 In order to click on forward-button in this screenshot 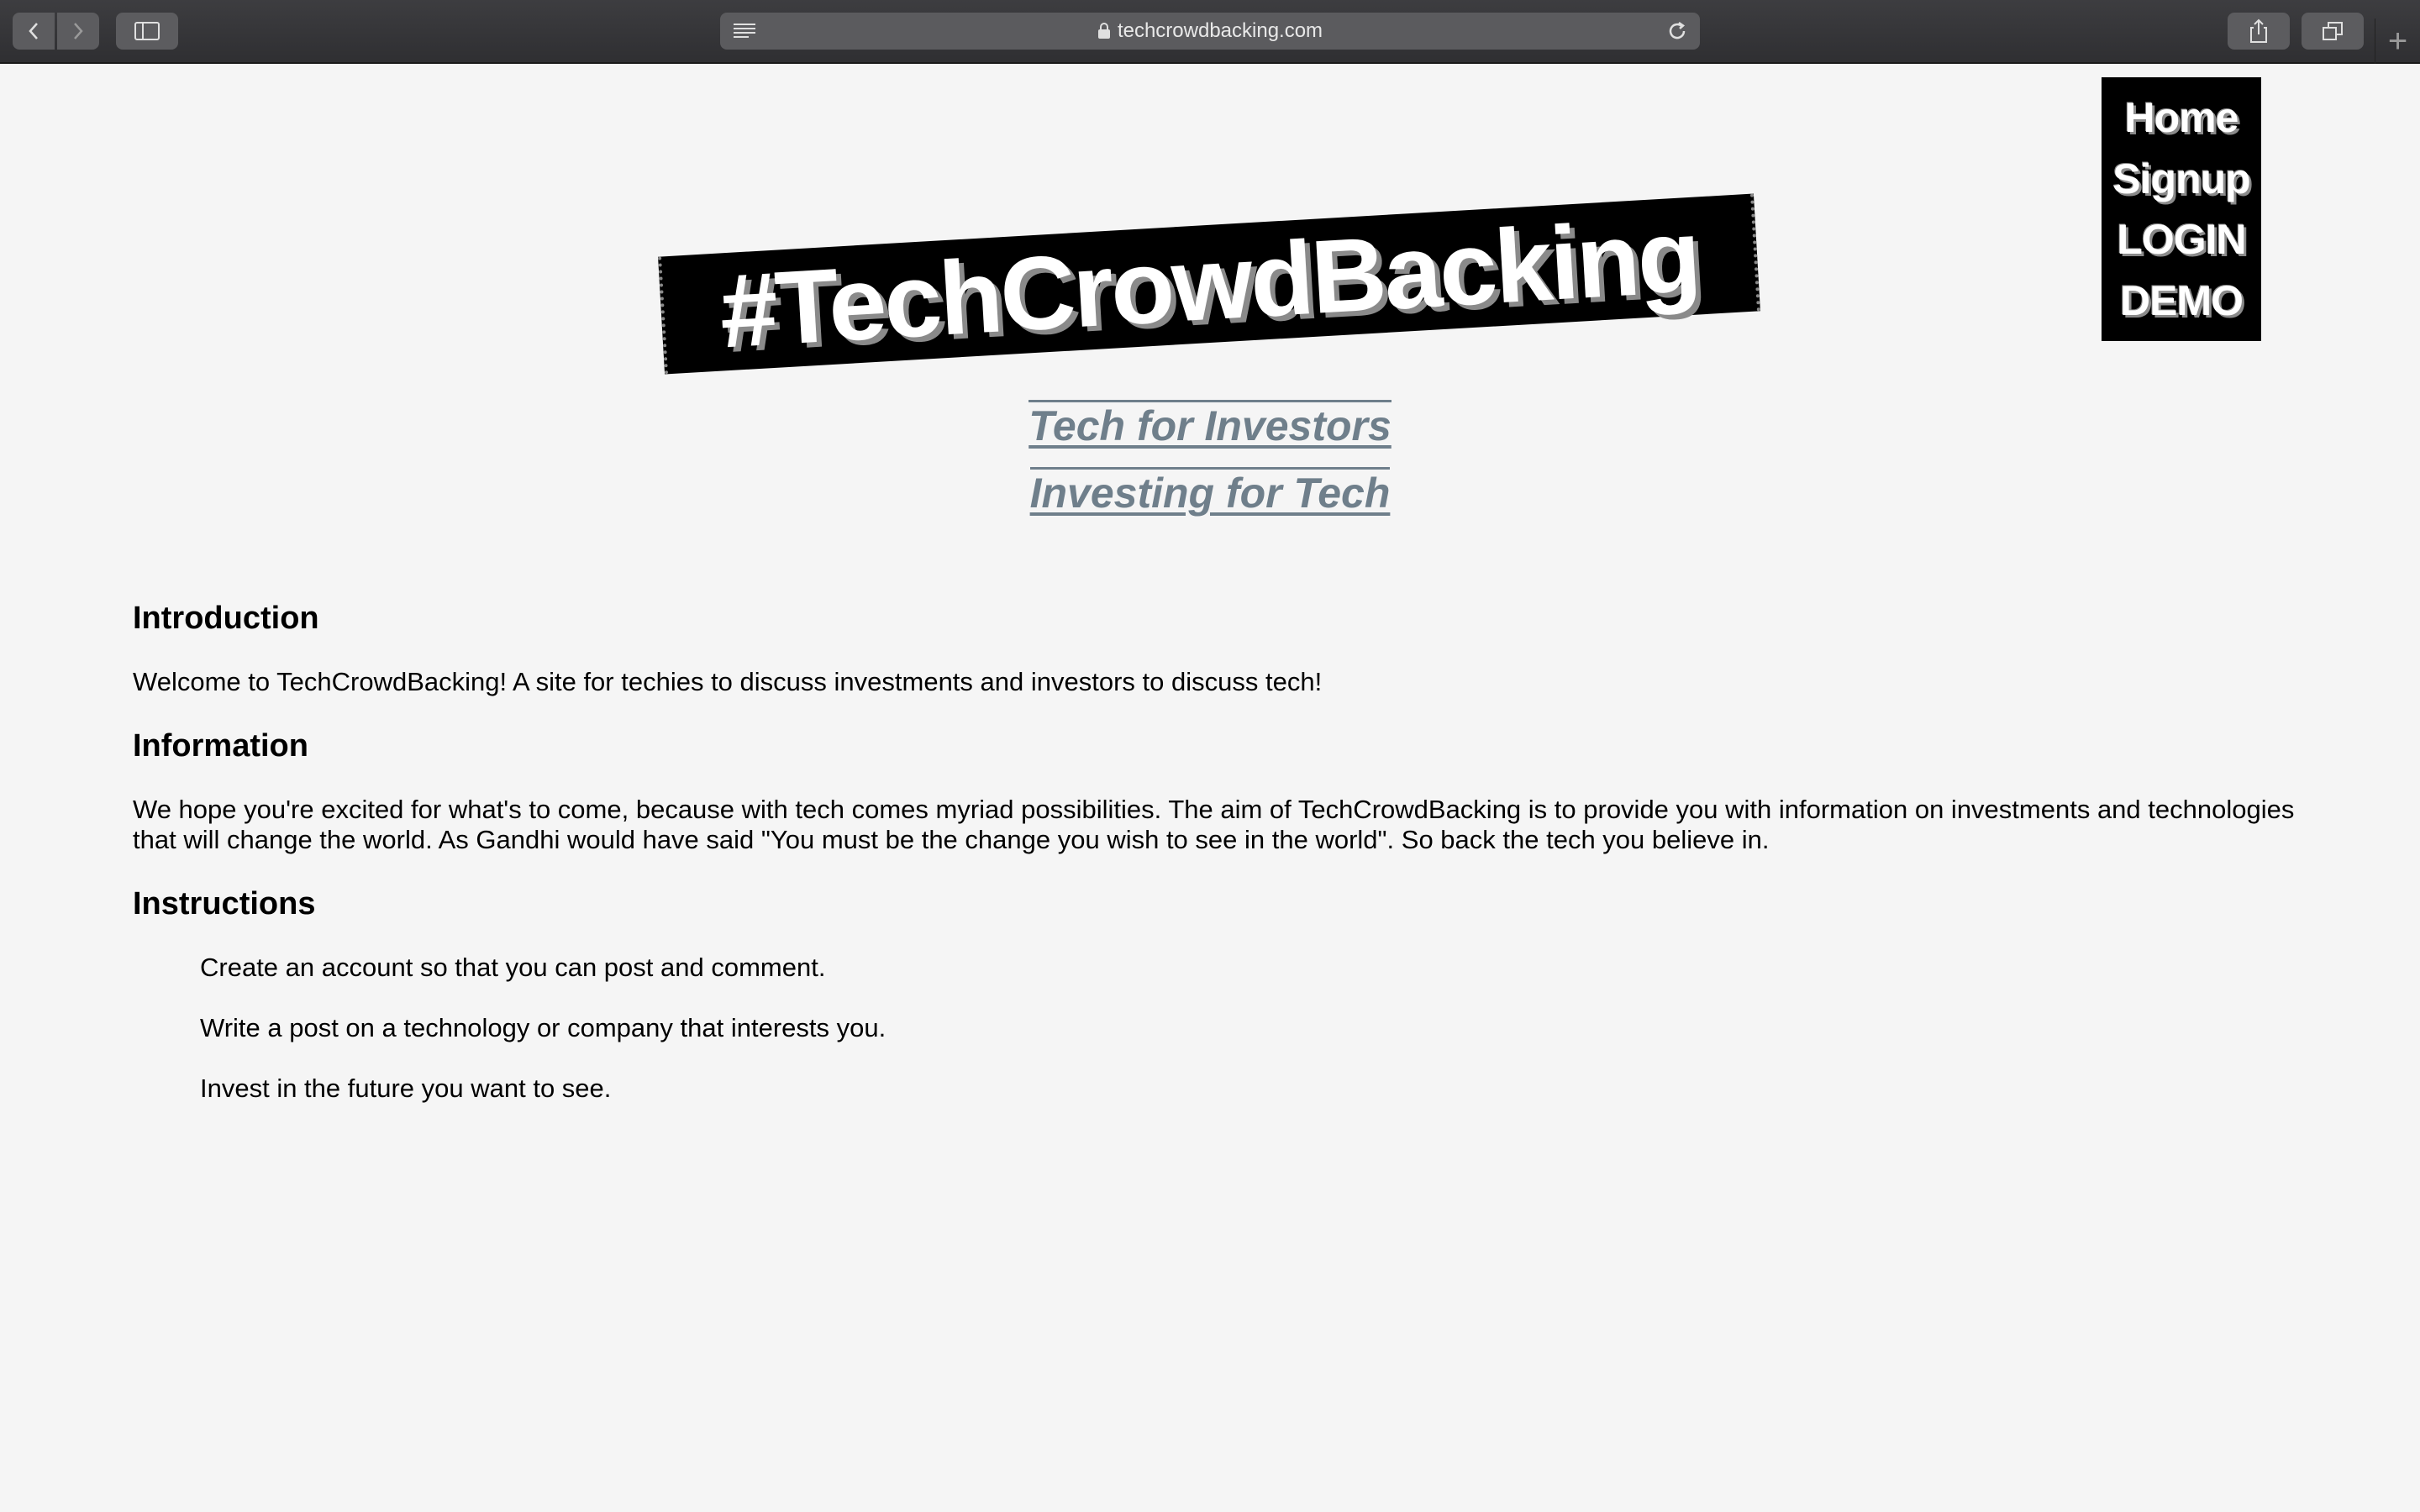, I will do `click(78, 31)`.